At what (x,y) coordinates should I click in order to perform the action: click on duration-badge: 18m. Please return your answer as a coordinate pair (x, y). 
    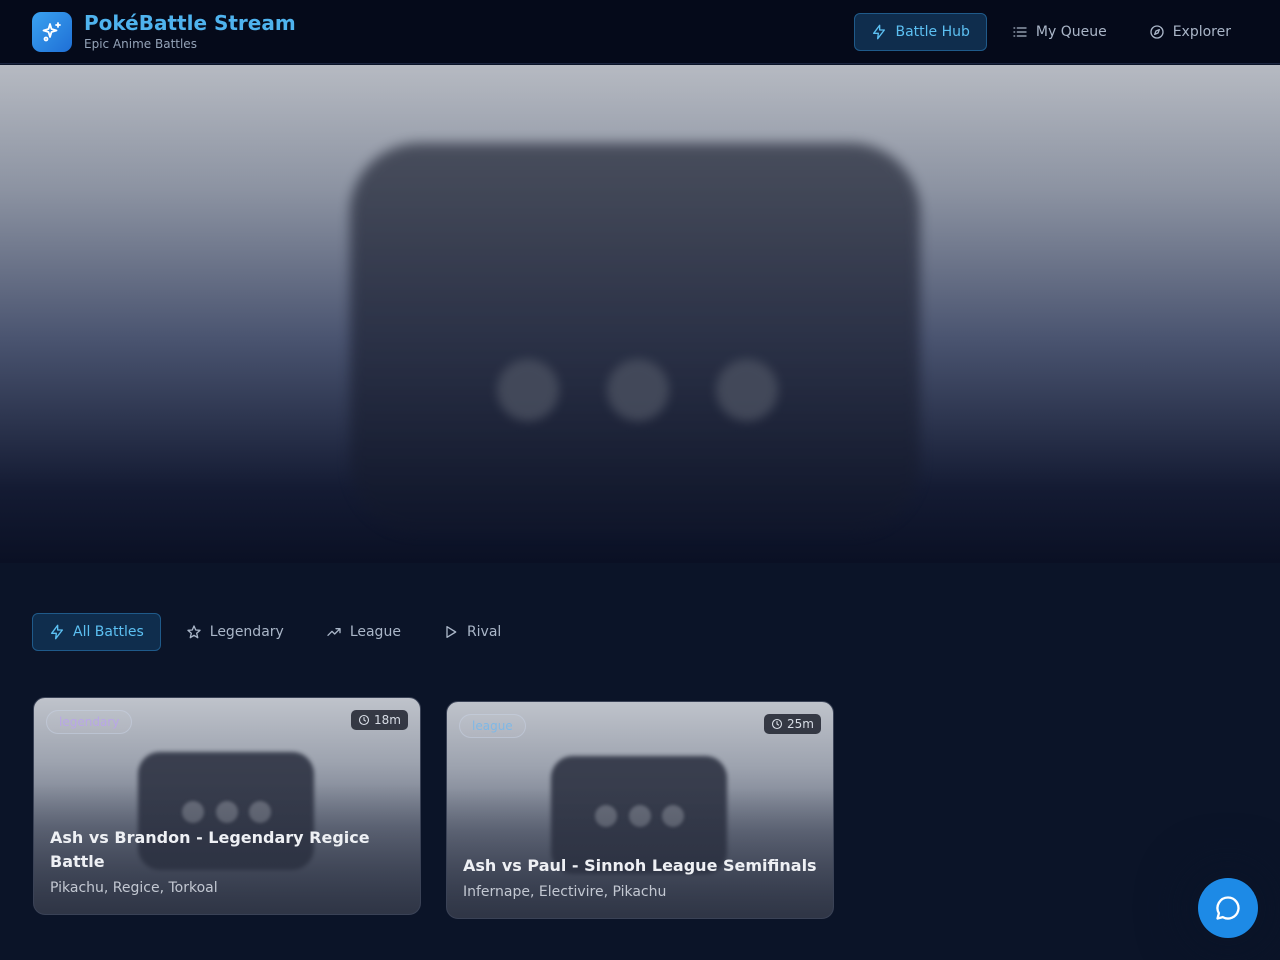
    Looking at the image, I should click on (379, 720).